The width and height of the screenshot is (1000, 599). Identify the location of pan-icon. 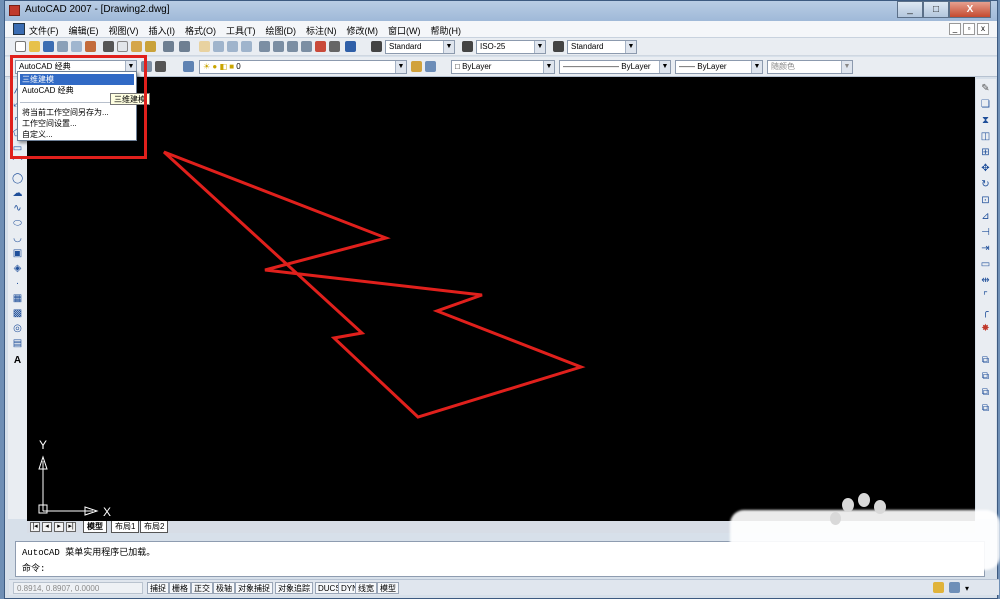
(204, 46).